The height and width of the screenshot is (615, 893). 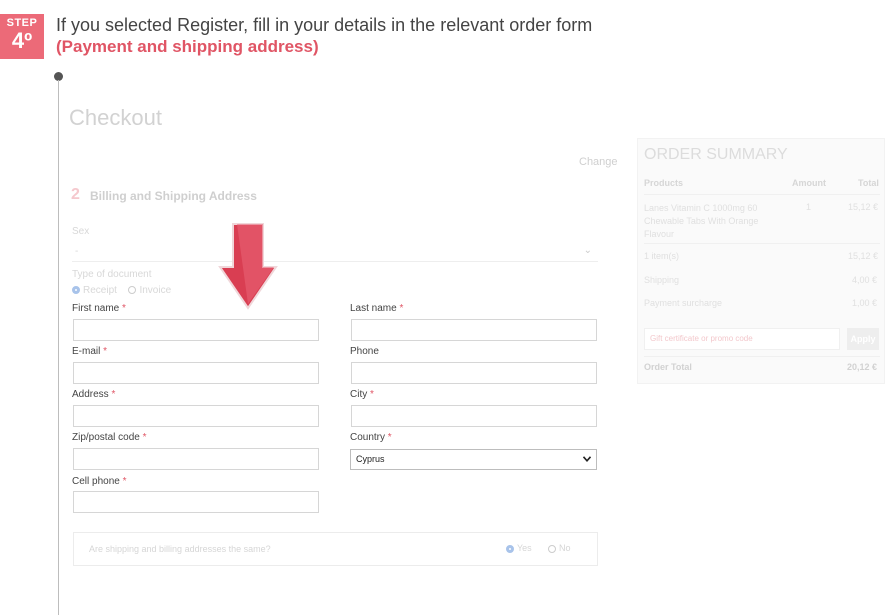 What do you see at coordinates (81, 231) in the screenshot?
I see `sex-label: Sex` at bounding box center [81, 231].